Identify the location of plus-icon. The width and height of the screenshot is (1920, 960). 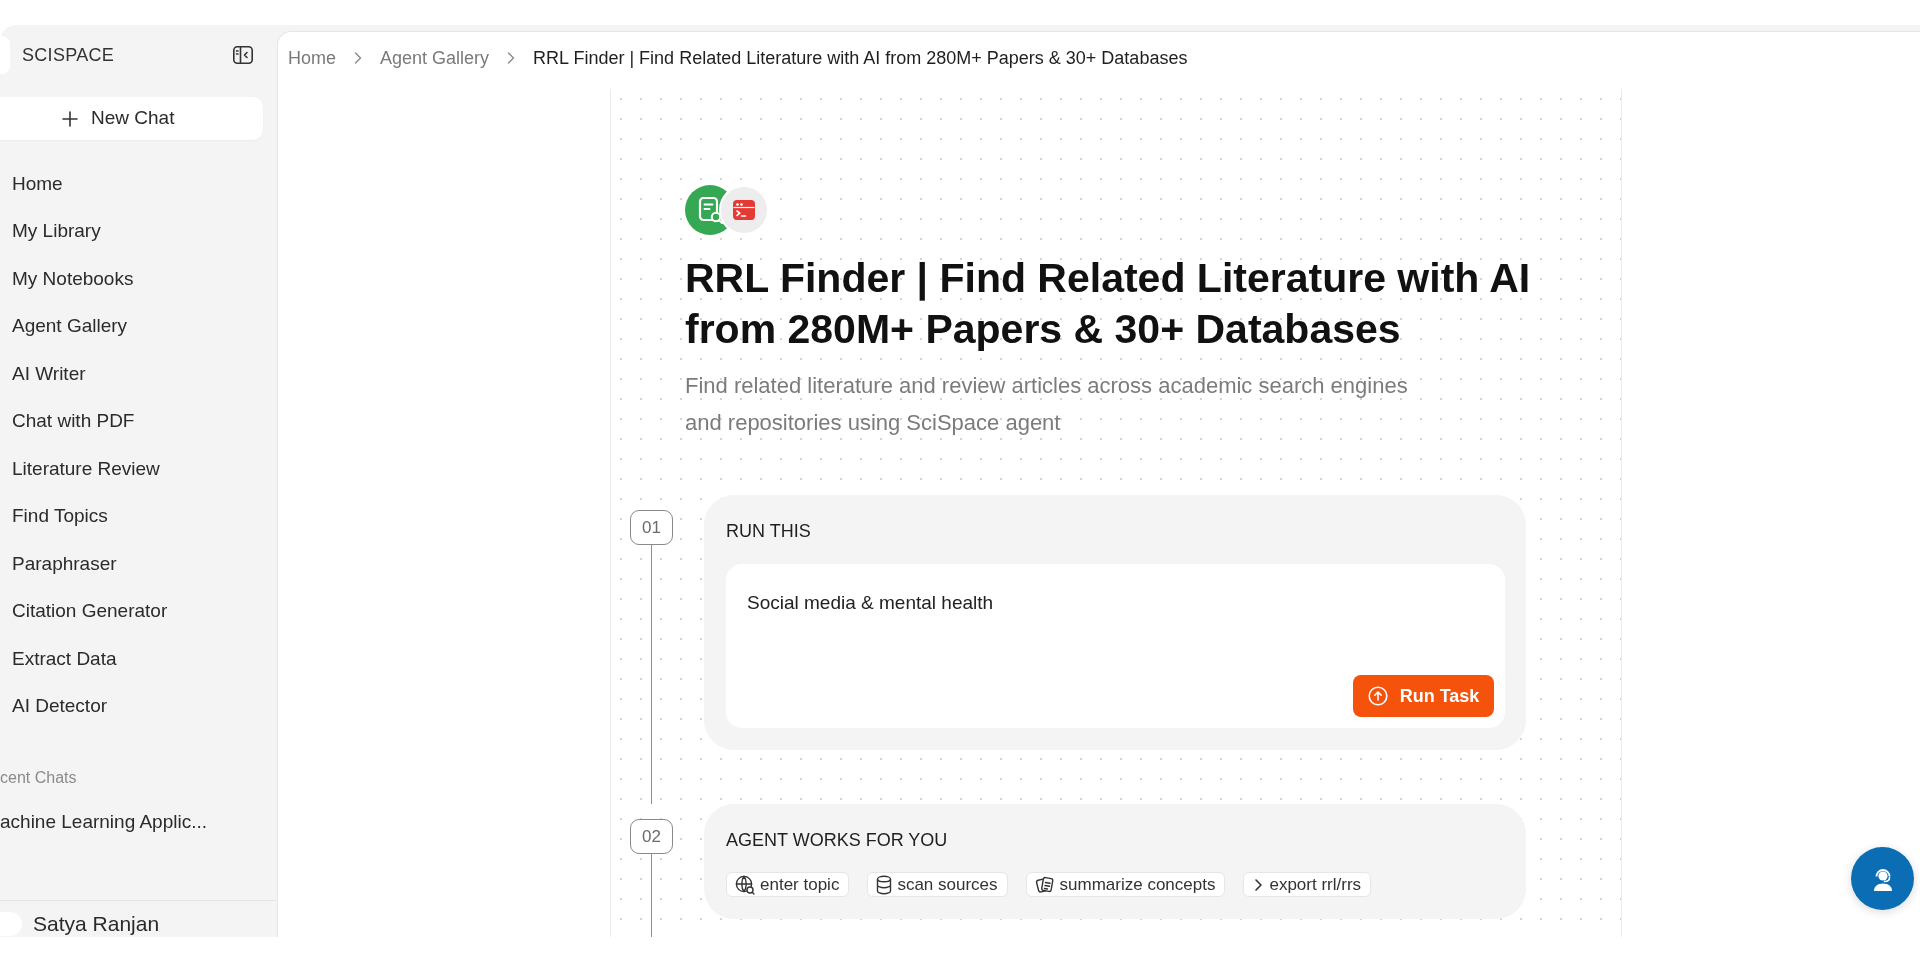
(70, 118).